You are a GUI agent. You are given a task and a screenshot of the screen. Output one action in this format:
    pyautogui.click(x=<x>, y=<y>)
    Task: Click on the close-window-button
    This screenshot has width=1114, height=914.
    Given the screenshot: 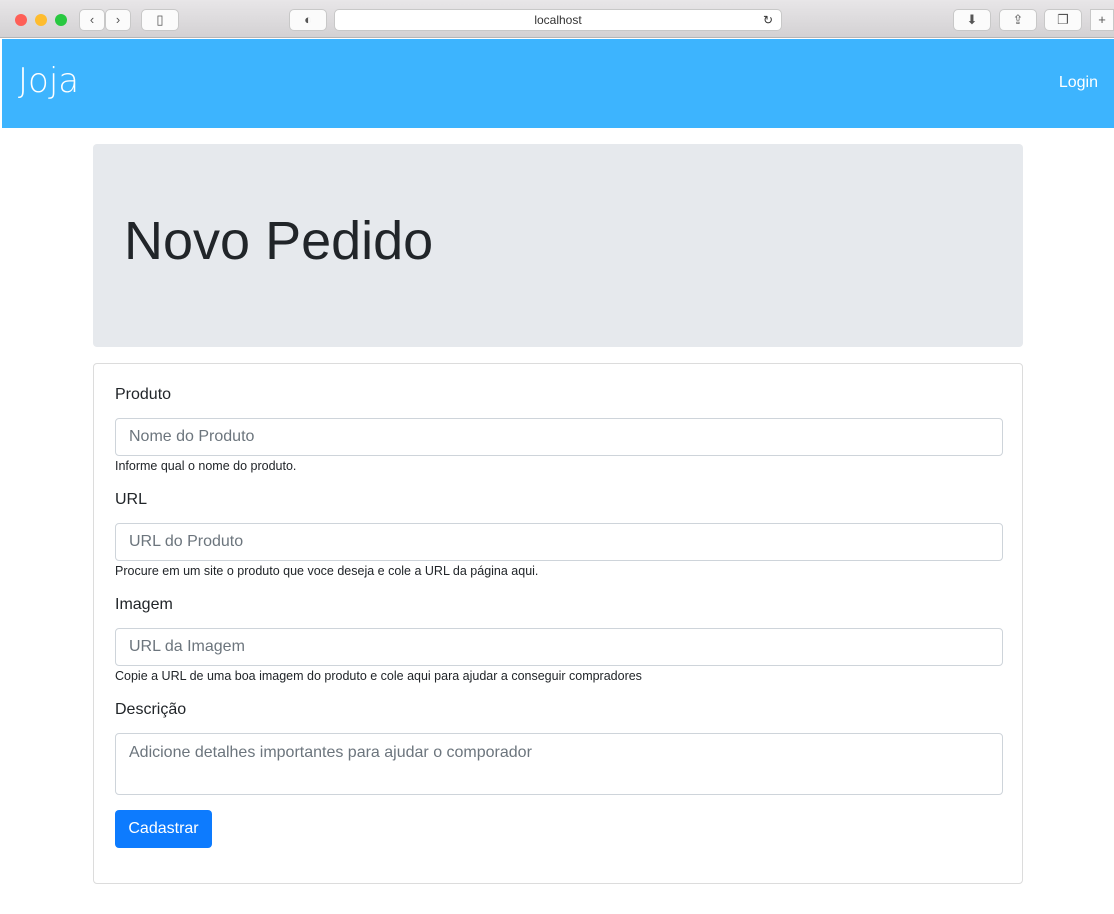 What is the action you would take?
    pyautogui.click(x=21, y=20)
    